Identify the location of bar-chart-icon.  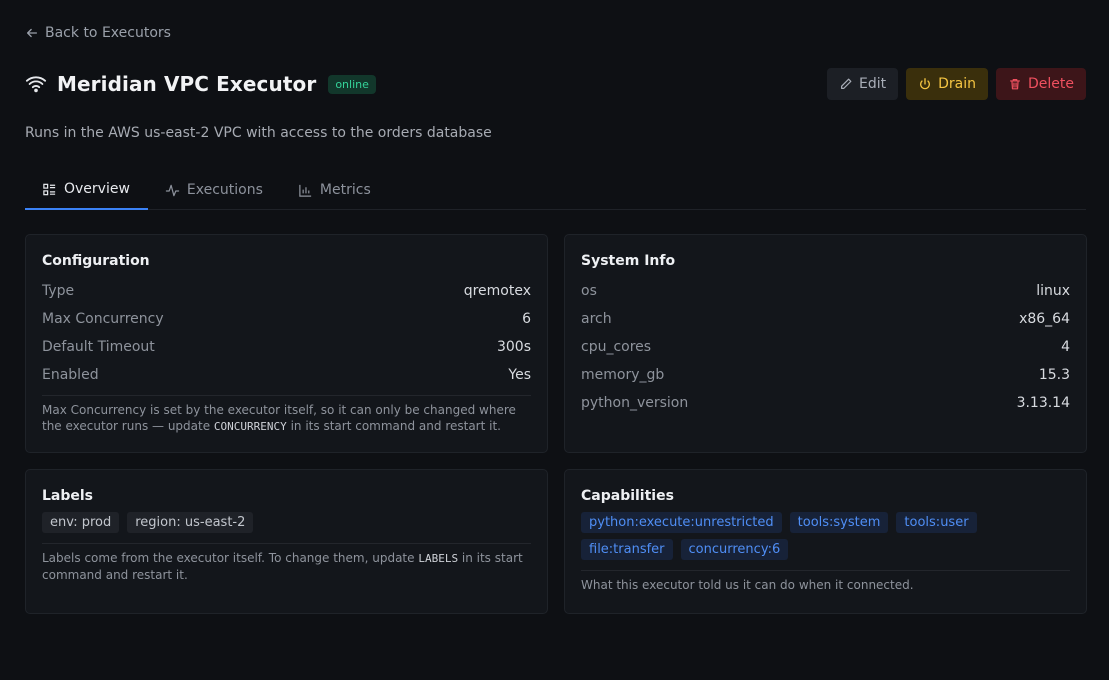
(305, 190).